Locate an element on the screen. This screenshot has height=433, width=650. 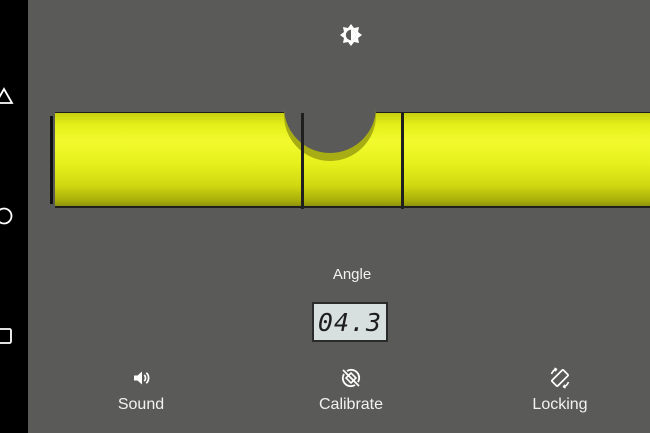
screen-rotation-icon is located at coordinates (560, 378).